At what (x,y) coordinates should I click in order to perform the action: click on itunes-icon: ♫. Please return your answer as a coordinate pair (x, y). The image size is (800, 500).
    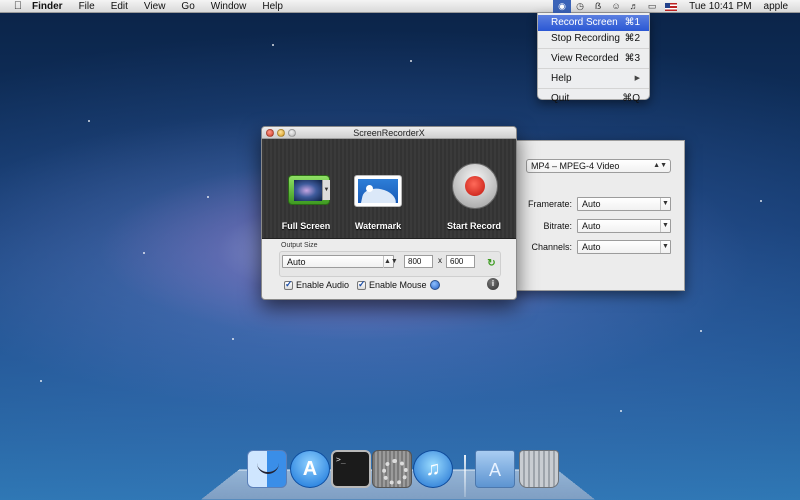
    Looking at the image, I should click on (433, 469).